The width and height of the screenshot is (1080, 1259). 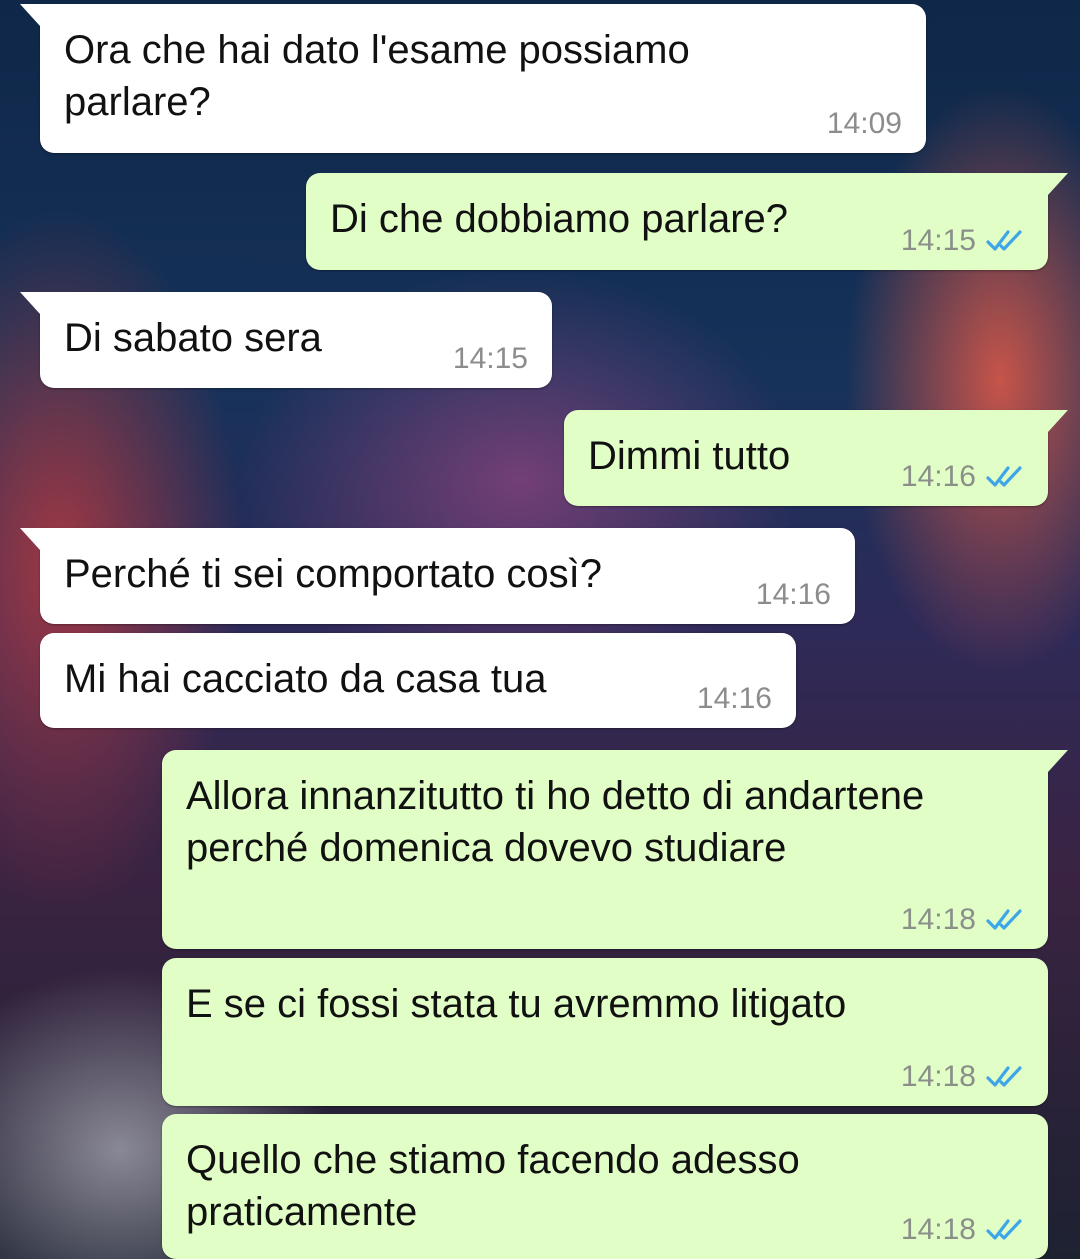 What do you see at coordinates (516, 1004) in the screenshot?
I see `message-text: E se ci fossi stata tu avremmo litigato` at bounding box center [516, 1004].